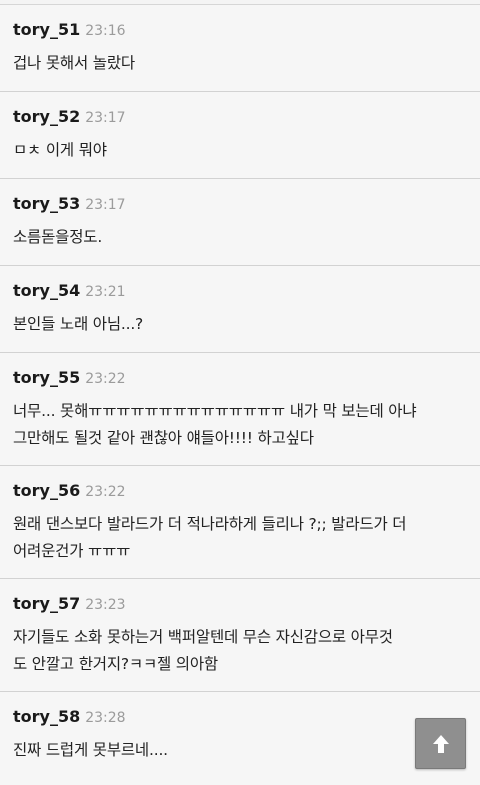 This screenshot has height=785, width=480. What do you see at coordinates (240, 206) in the screenshot?
I see `comment-meta: tory_53 23:17` at bounding box center [240, 206].